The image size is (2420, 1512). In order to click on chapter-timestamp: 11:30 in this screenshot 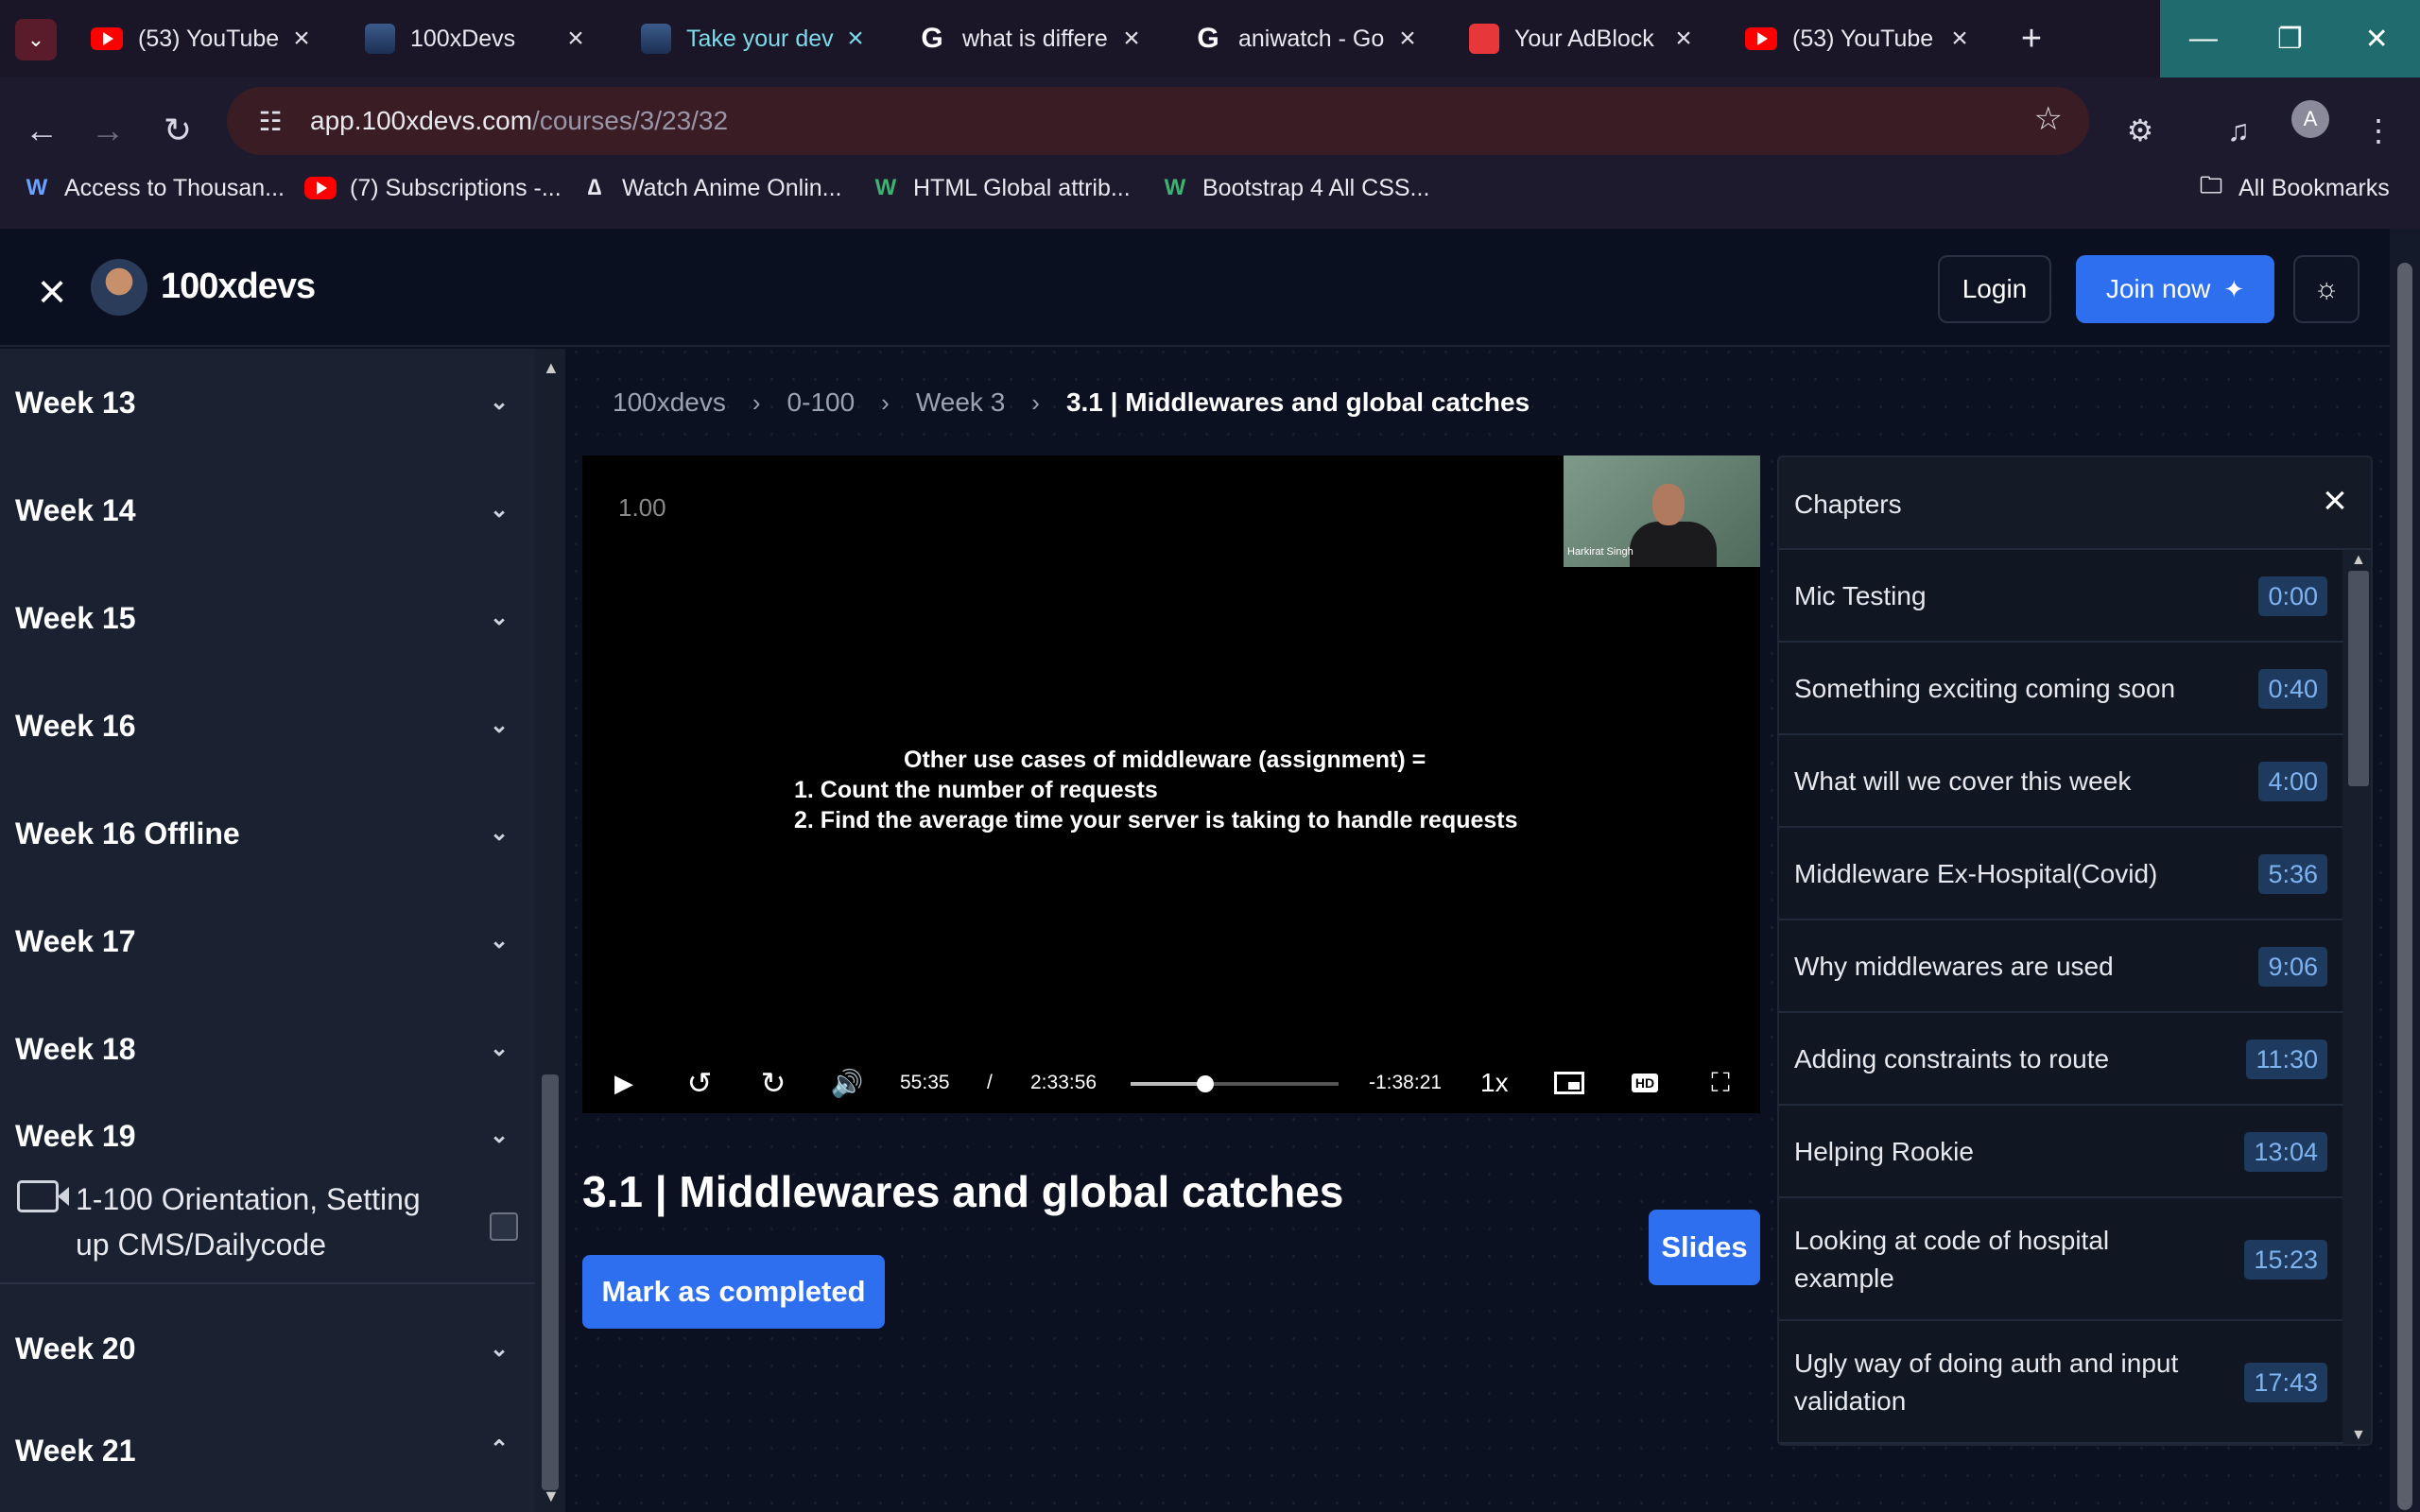, I will do `click(2287, 1059)`.